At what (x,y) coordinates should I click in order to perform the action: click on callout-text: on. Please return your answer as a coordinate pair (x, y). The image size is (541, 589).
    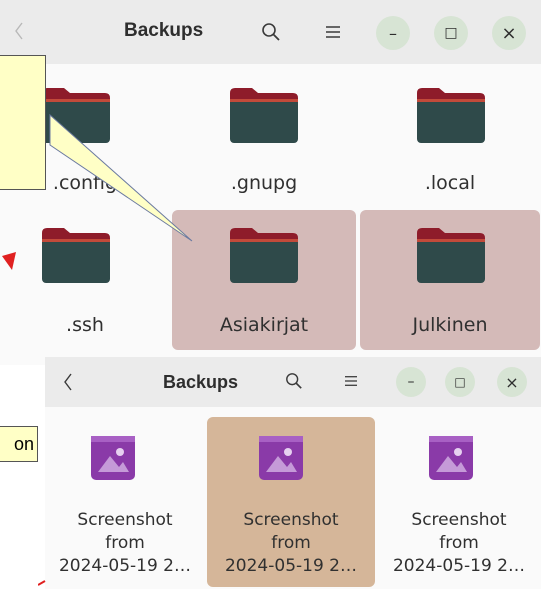
    Looking at the image, I should click on (23, 443).